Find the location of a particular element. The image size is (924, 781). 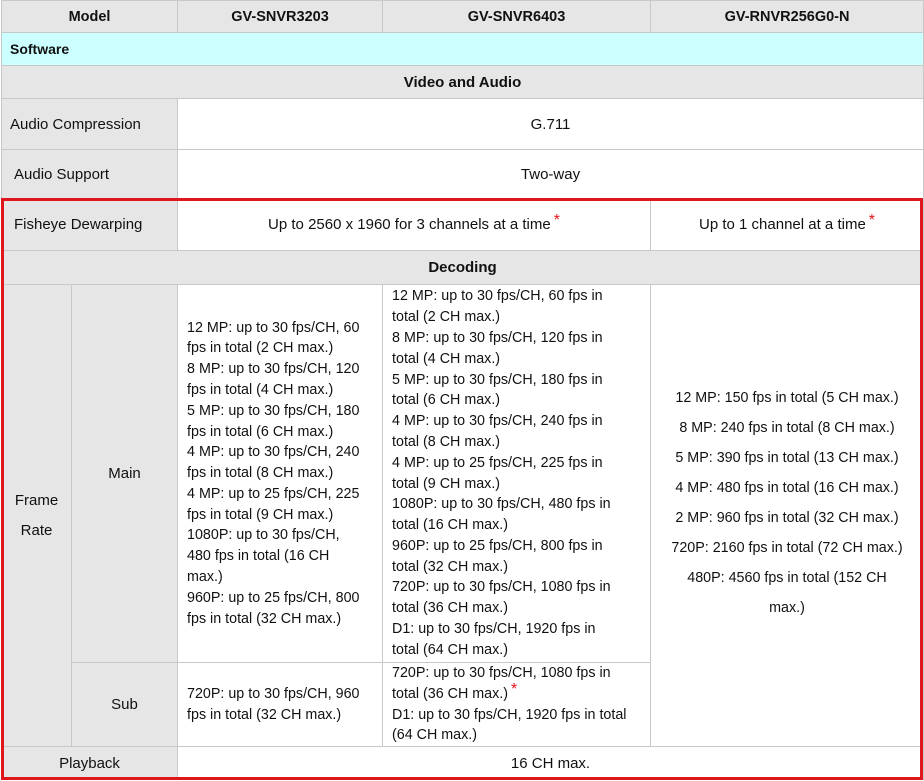

spec-line: 5 MP: 390 fps in total (13 CH max.) is located at coordinates (787, 458).